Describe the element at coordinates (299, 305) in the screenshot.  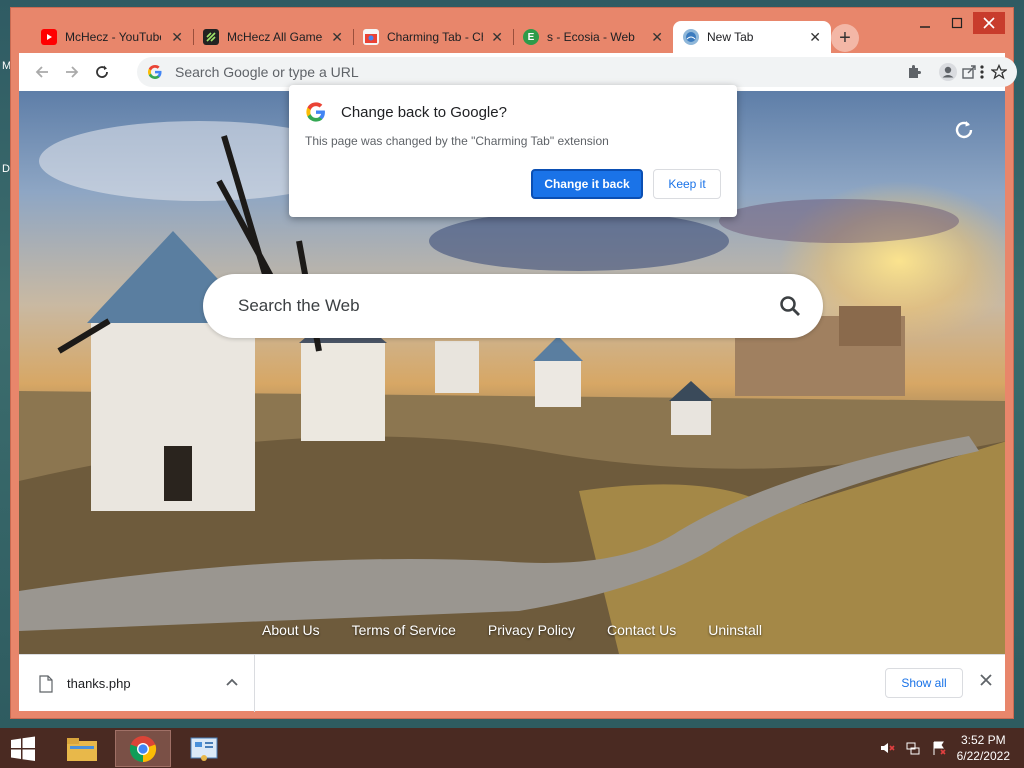
I see `search-placeholder: Search the Web` at that location.